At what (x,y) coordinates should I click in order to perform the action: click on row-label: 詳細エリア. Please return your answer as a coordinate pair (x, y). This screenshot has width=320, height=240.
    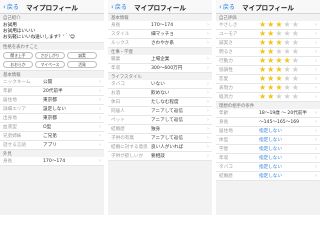
    Looking at the image, I should click on (14, 109).